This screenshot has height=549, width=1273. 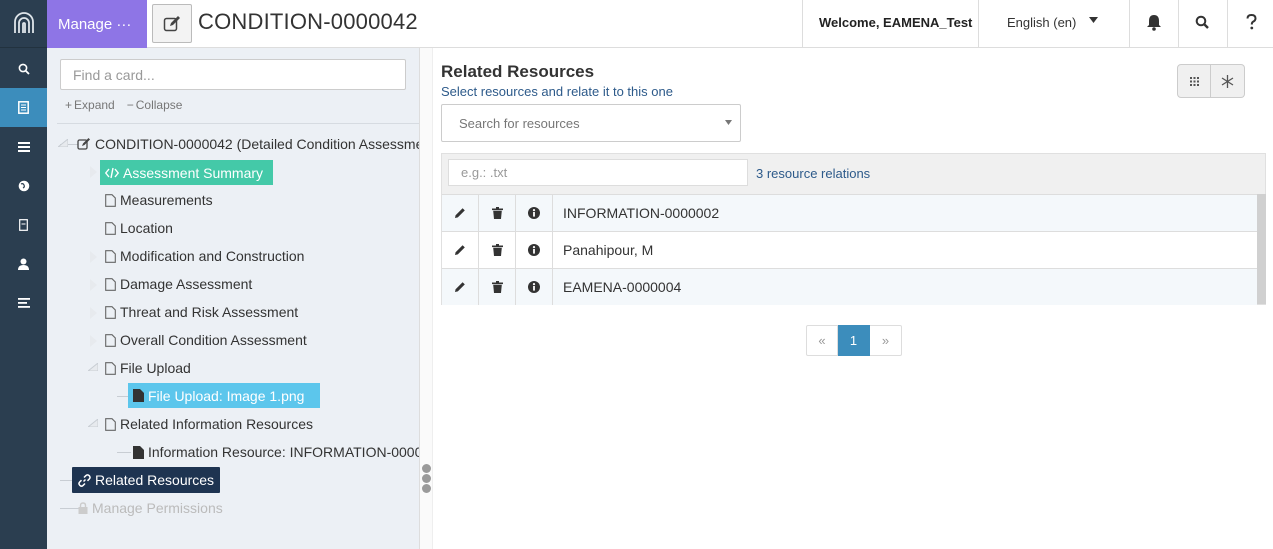 I want to click on panel-resize-handle, so click(x=426, y=298).